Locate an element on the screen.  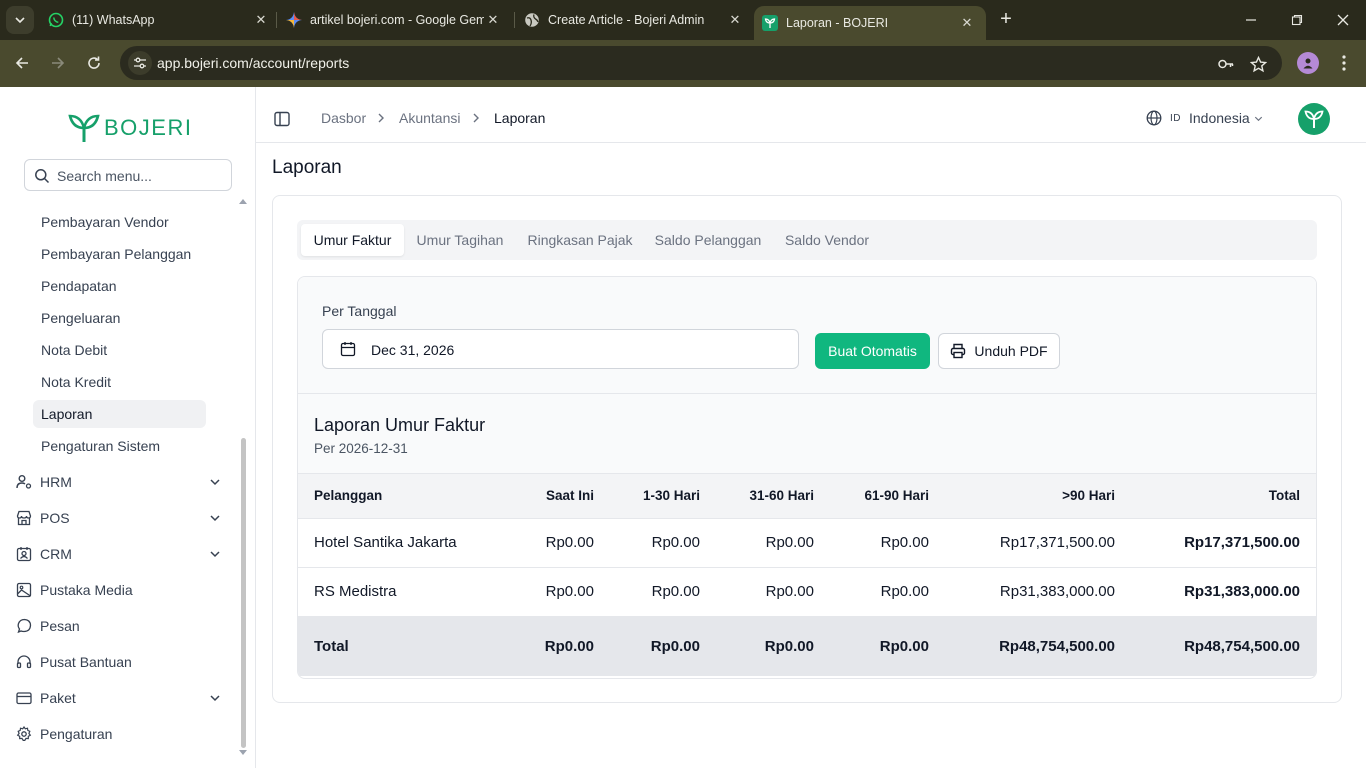
browser-tab-create-article: Create Article - Bojeri Admin ✕ is located at coordinates (634, 20).